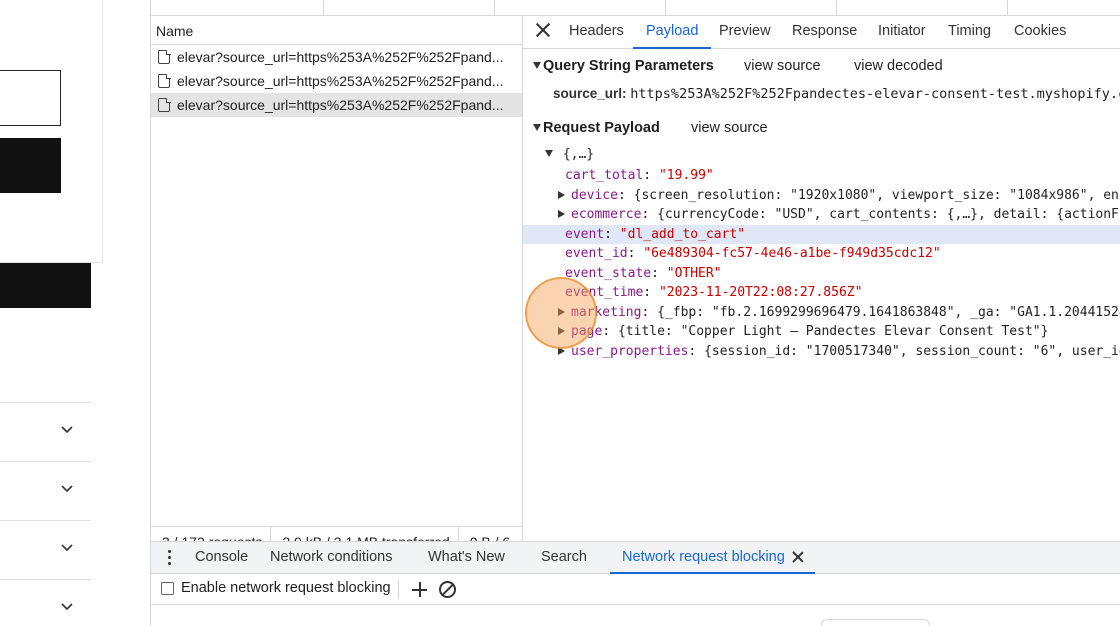 The width and height of the screenshot is (1120, 626). I want to click on payload-value: "2023-11-20T22:08:27.856Z", so click(760, 292).